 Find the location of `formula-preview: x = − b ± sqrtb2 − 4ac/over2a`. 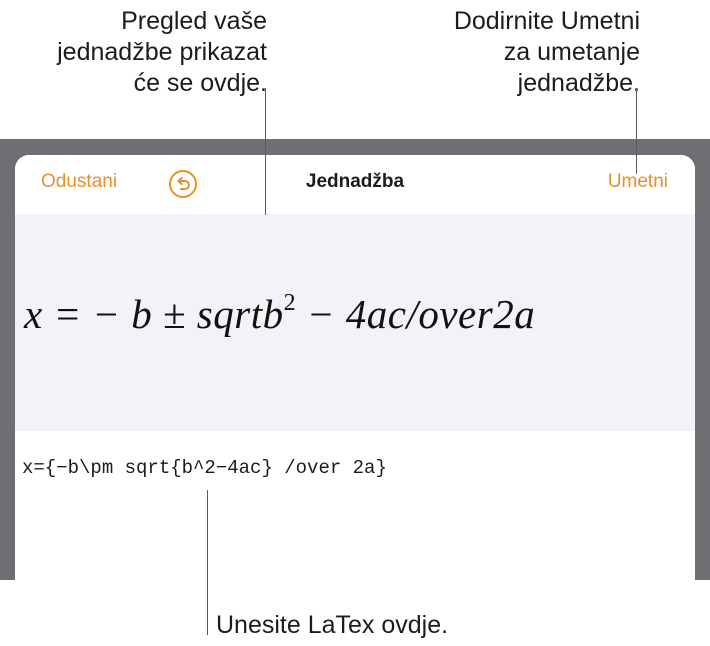

formula-preview: x = − b ± sqrtb2 − 4ac/over2a is located at coordinates (279, 314).